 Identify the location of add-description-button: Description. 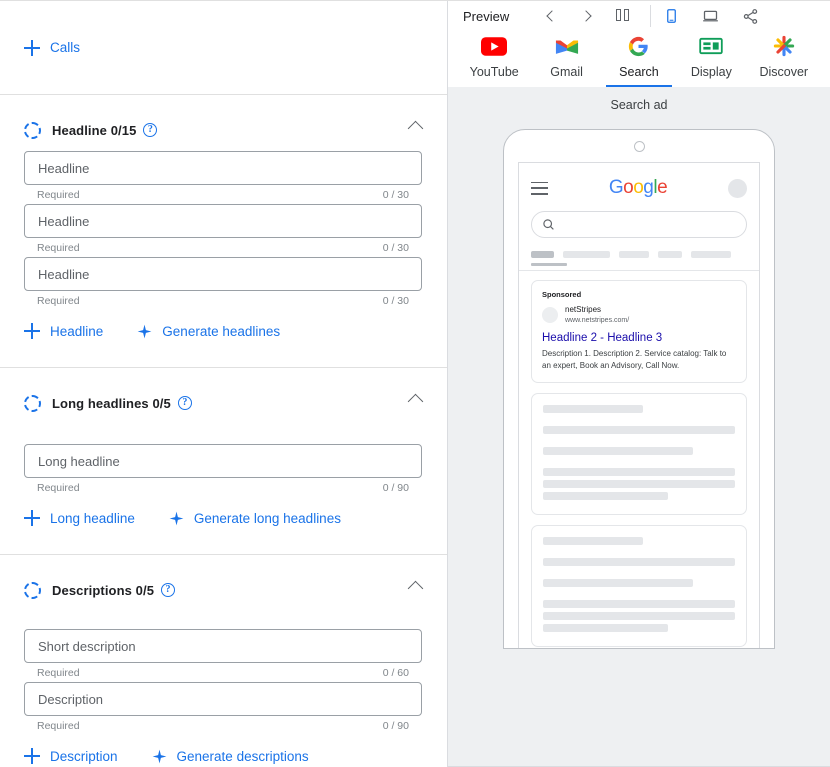
(71, 755).